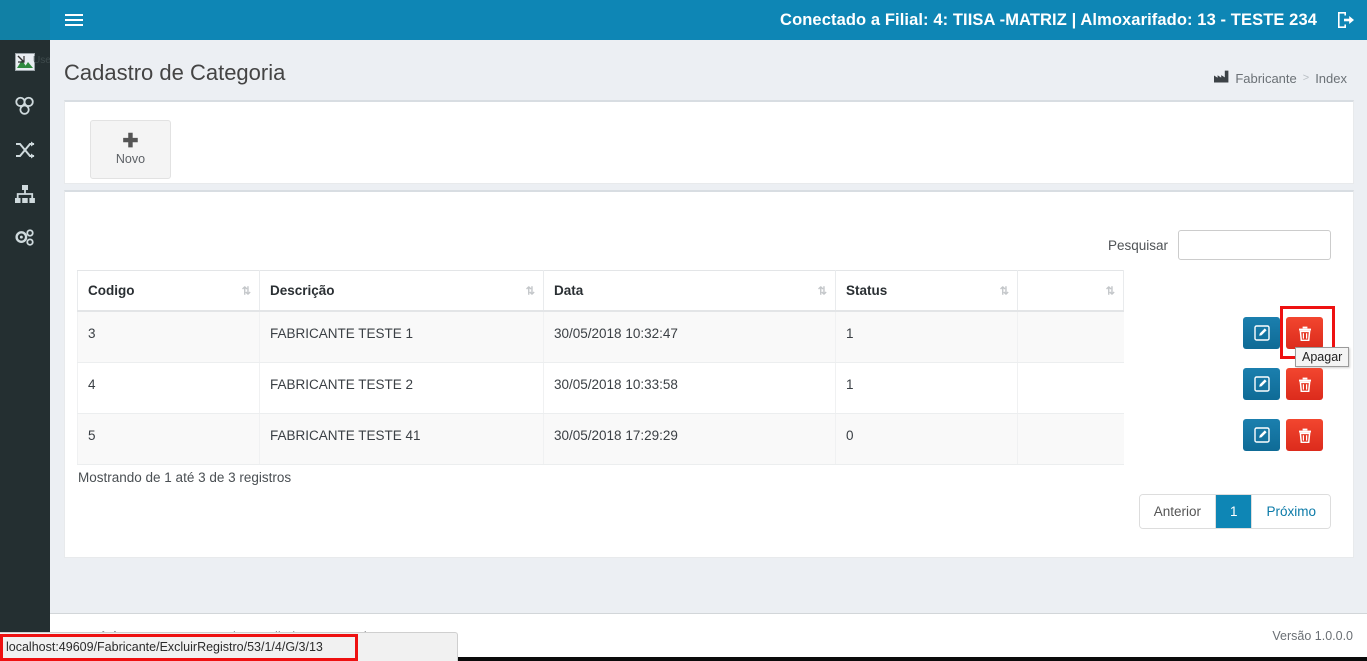 This screenshot has height=661, width=1367. Describe the element at coordinates (401, 337) in the screenshot. I see `cell-descricao: FABRICANTE TESTE 1` at that location.